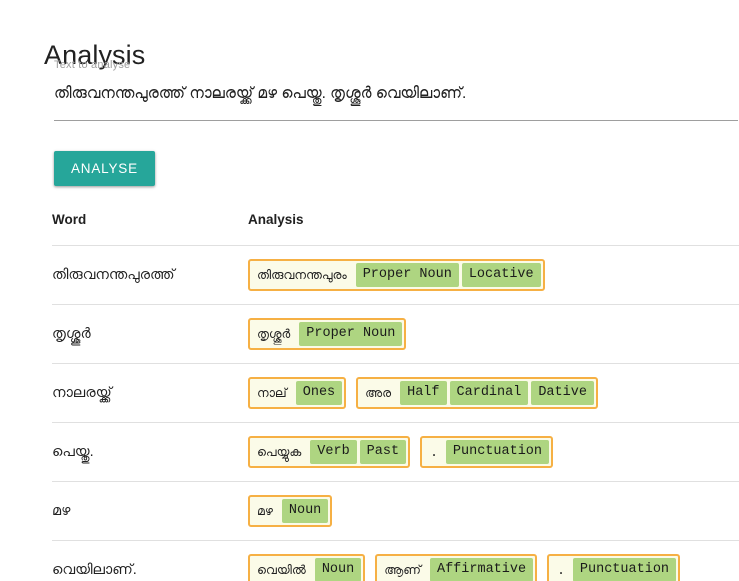 The height and width of the screenshot is (581, 739). I want to click on morph-root: മഴ, so click(265, 510).